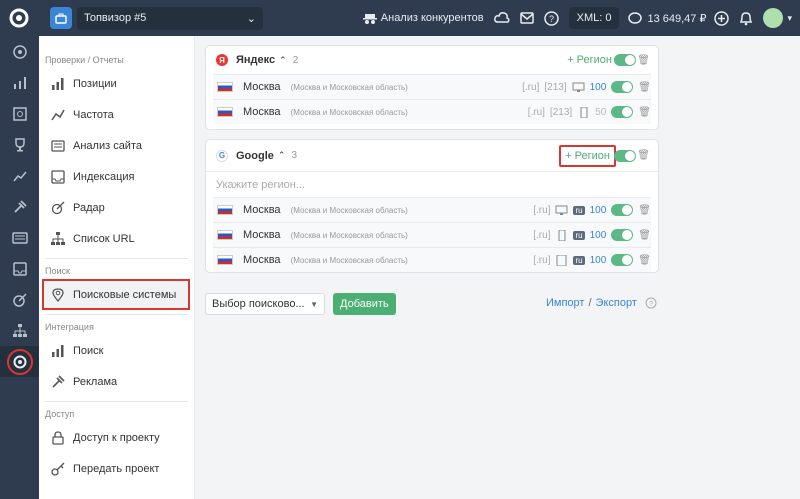  What do you see at coordinates (314, 304) in the screenshot?
I see `caret-down-icon: ▼` at bounding box center [314, 304].